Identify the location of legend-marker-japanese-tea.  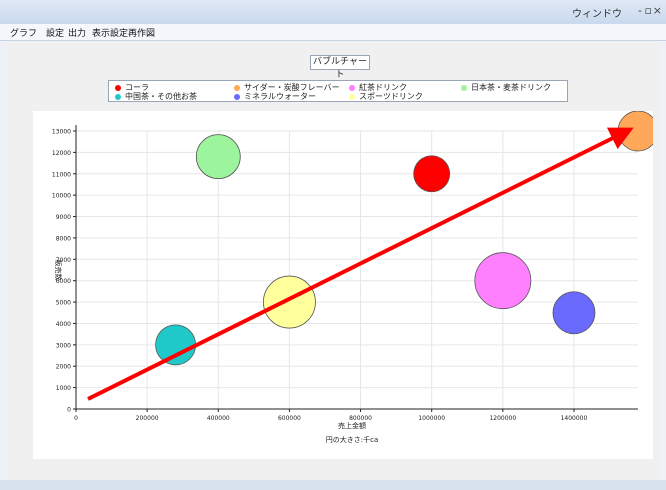
(464, 87).